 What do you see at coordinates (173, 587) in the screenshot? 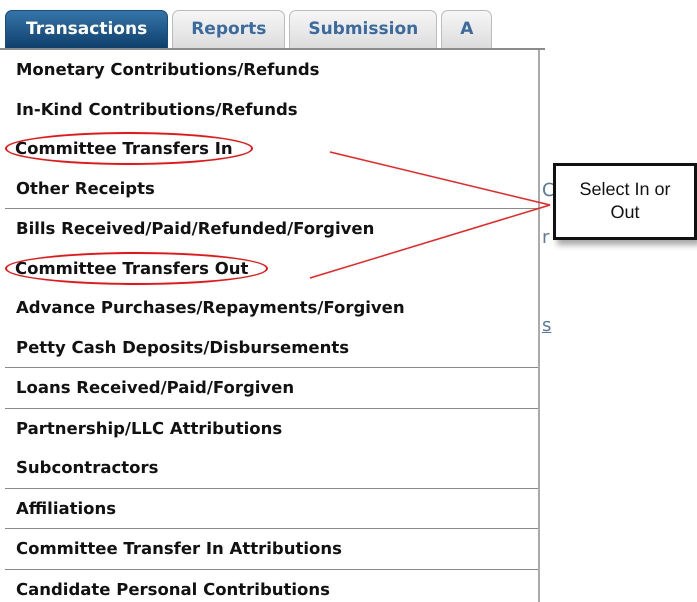
I see `menu-item: Candidate Personal Contributions` at bounding box center [173, 587].